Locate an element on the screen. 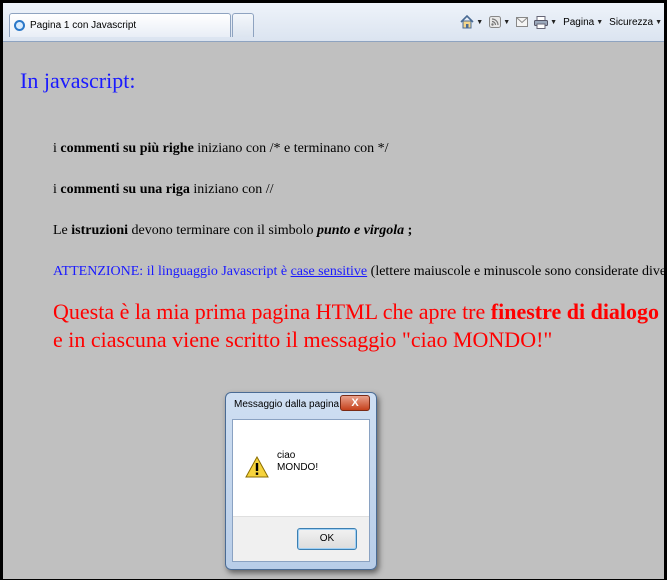  home-button: ▼ is located at coordinates (471, 22).